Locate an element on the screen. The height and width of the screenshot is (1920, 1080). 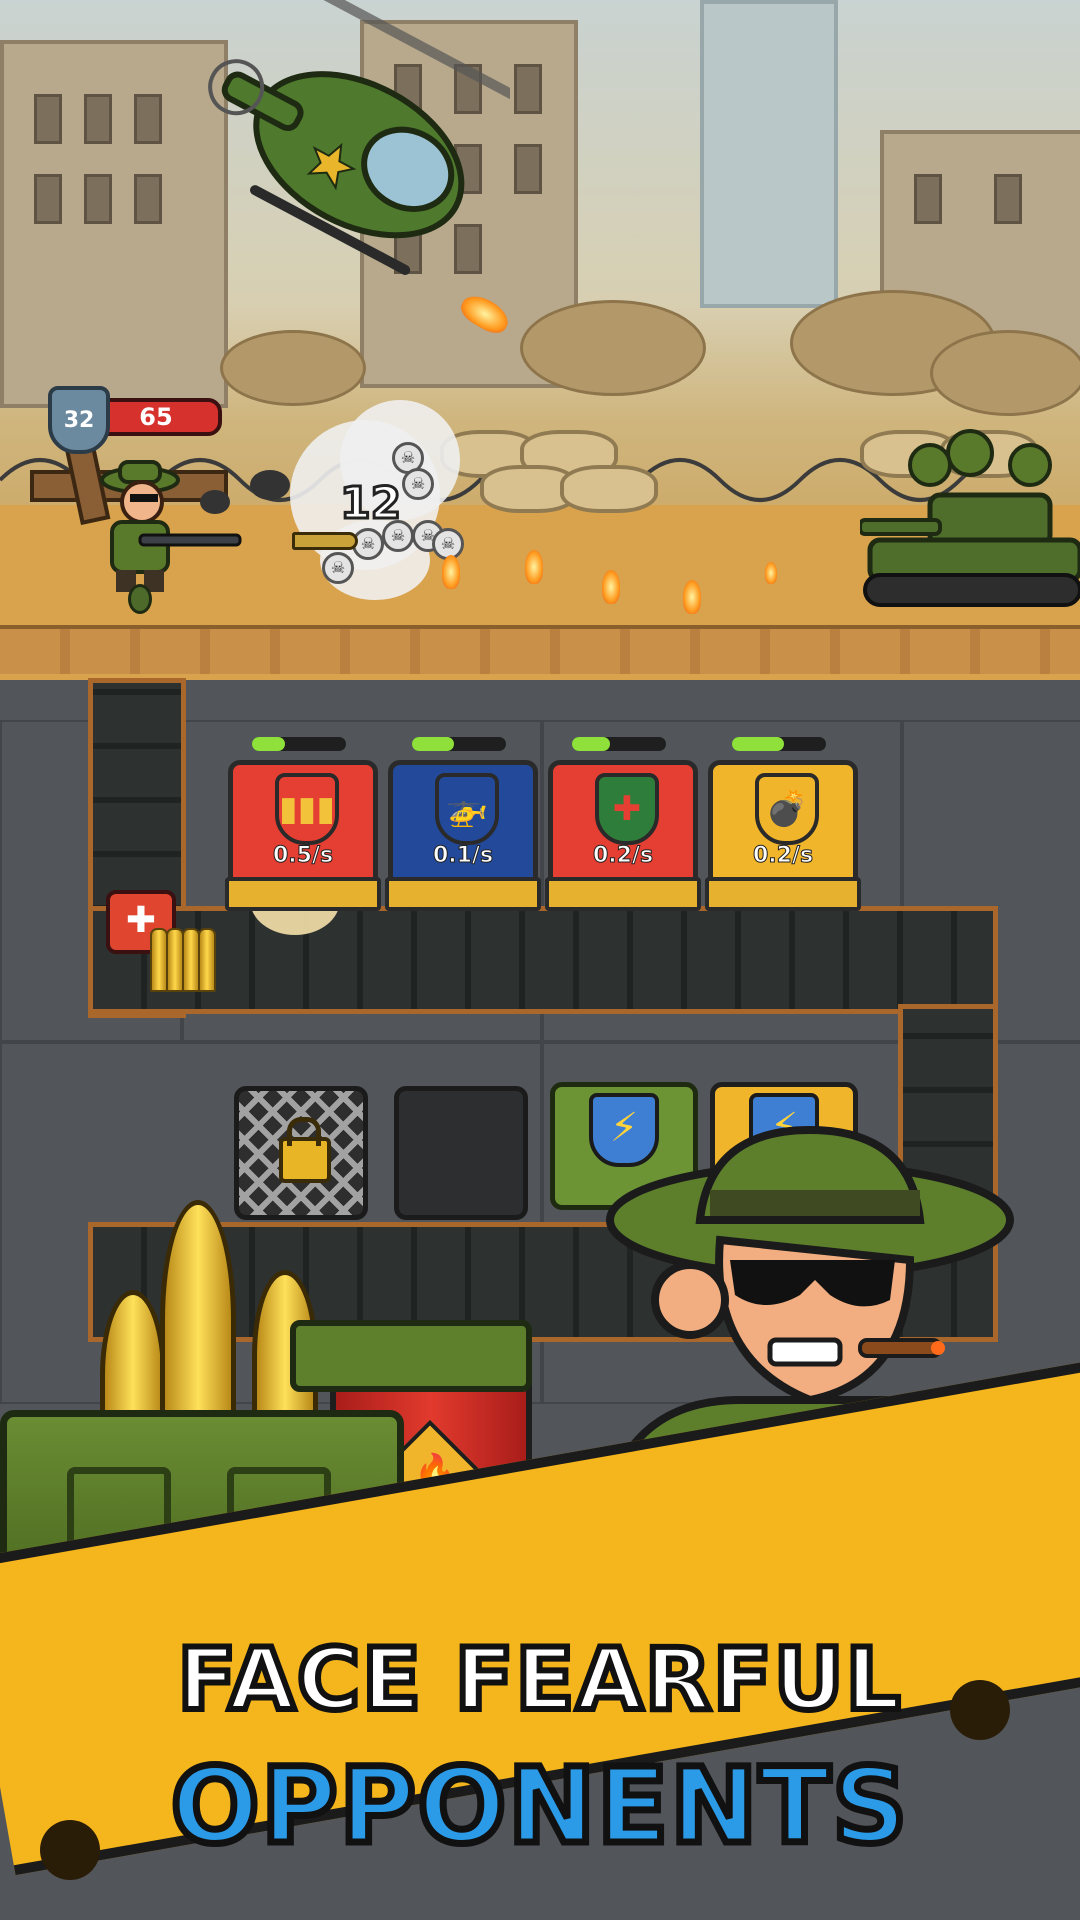
player-level-badge: 32 is located at coordinates (79, 420).